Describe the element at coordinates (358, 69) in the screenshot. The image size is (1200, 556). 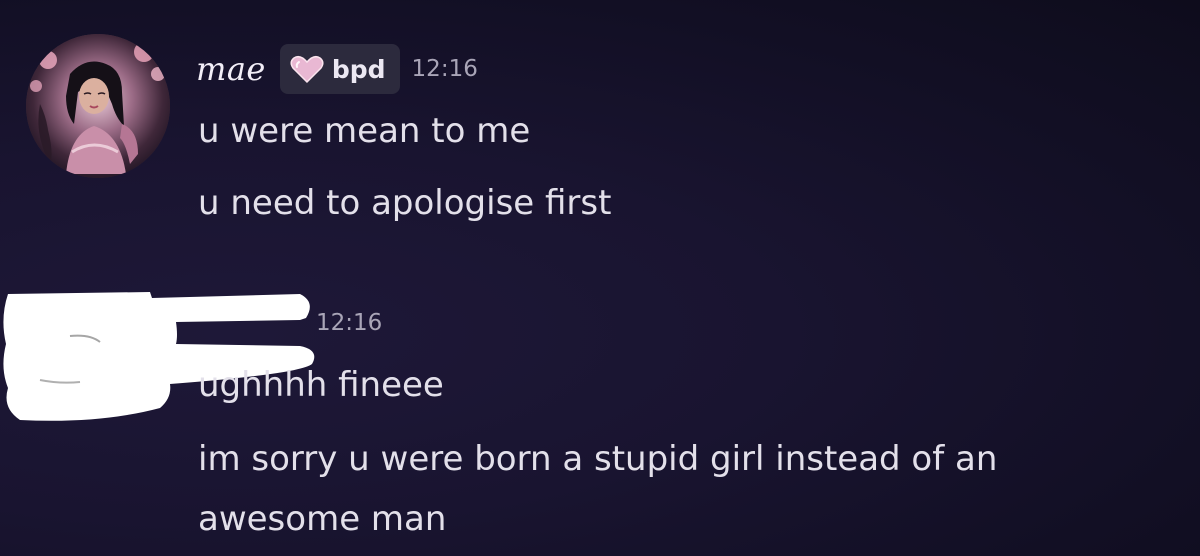
I see `role-name: bpd` at that location.